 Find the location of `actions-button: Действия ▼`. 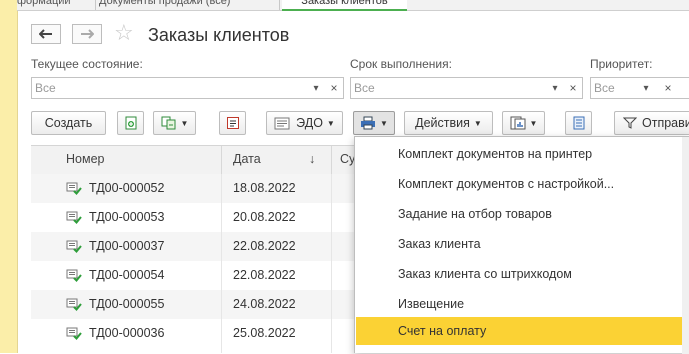

actions-button: Действия ▼ is located at coordinates (448, 123).